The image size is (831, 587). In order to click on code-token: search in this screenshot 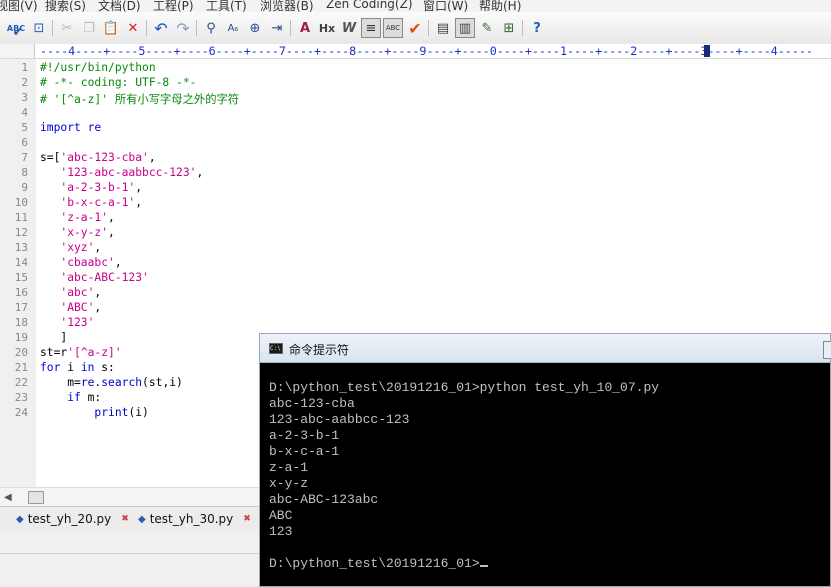, I will do `click(122, 382)`.